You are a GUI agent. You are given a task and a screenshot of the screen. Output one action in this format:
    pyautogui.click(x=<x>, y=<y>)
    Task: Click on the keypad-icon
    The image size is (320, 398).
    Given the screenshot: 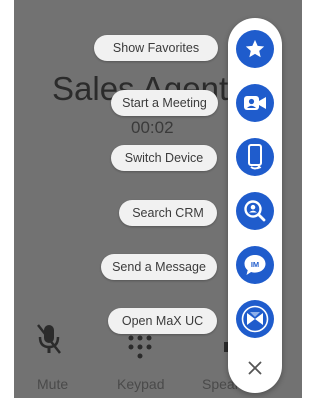 What is the action you would take?
    pyautogui.click(x=140, y=347)
    